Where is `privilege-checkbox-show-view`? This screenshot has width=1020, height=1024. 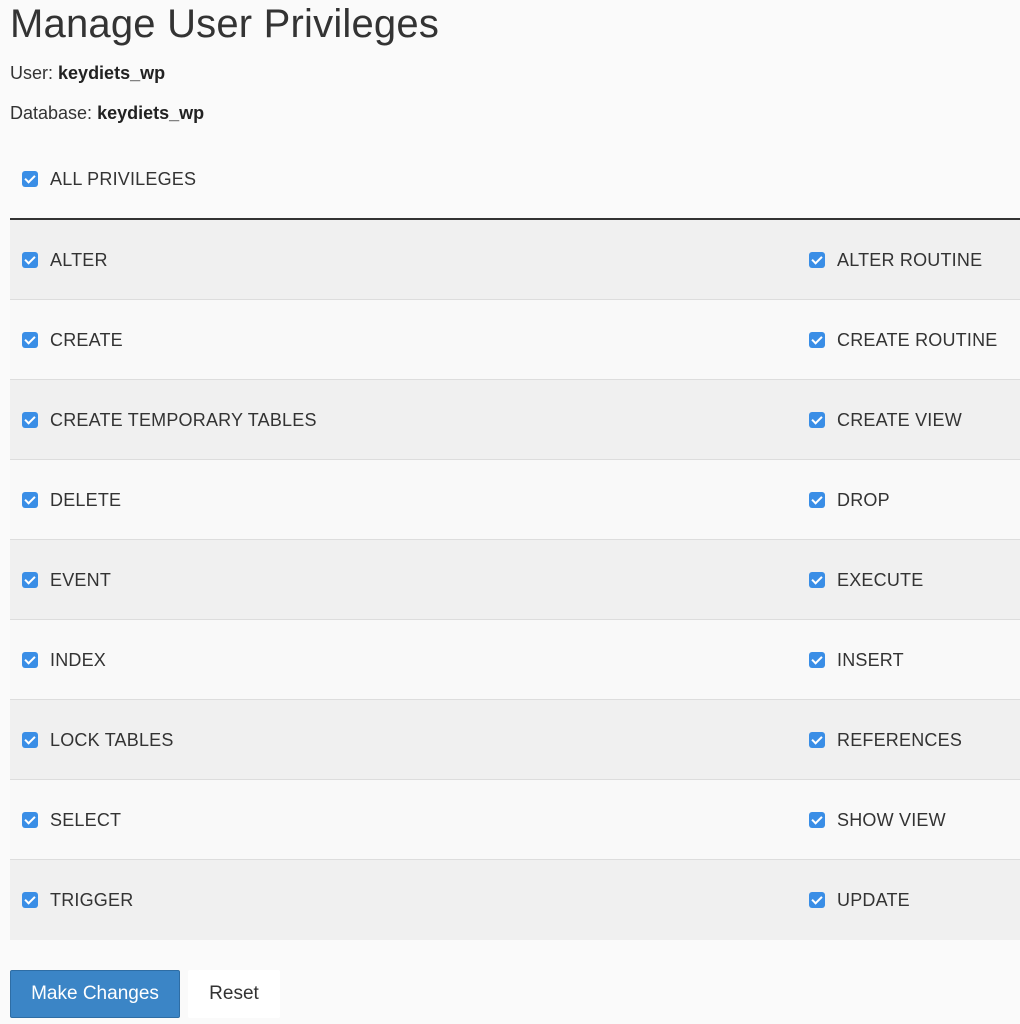
privilege-checkbox-show-view is located at coordinates (817, 820).